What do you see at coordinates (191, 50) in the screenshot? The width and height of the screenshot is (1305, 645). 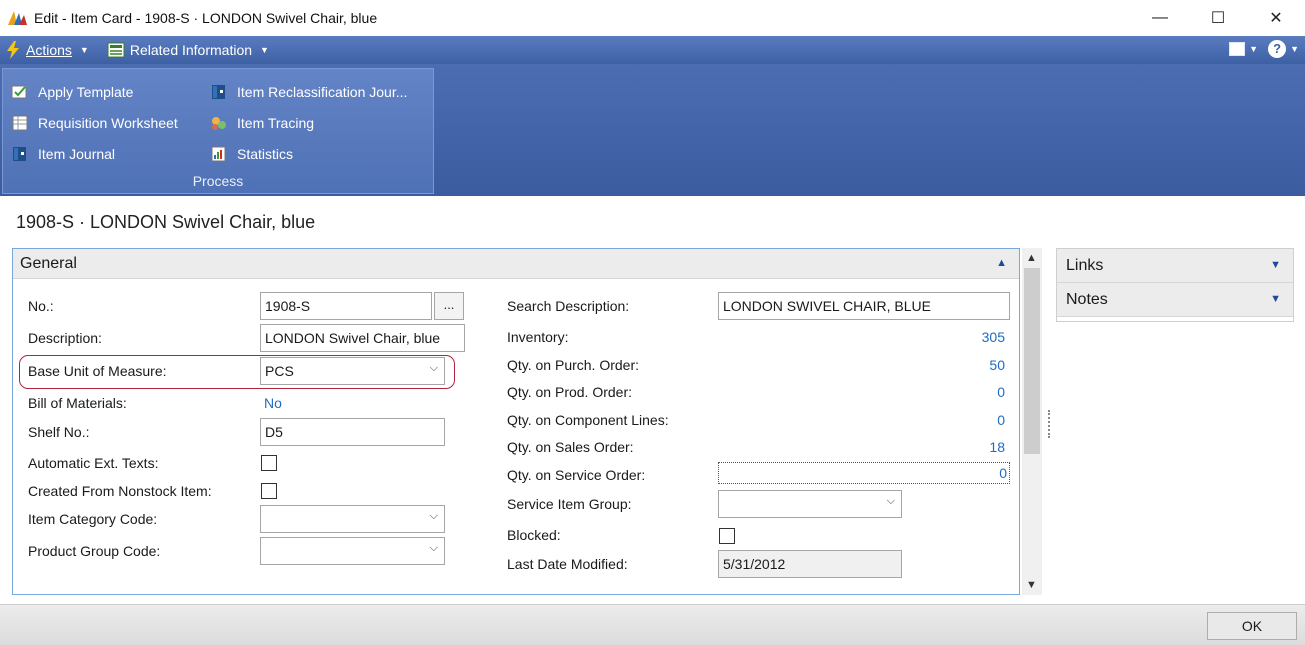 I see `related-information-label: Related Information` at bounding box center [191, 50].